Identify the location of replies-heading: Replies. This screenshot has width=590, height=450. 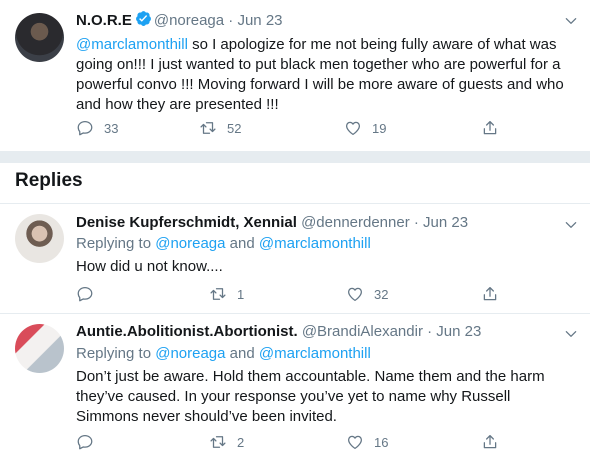
(49, 180).